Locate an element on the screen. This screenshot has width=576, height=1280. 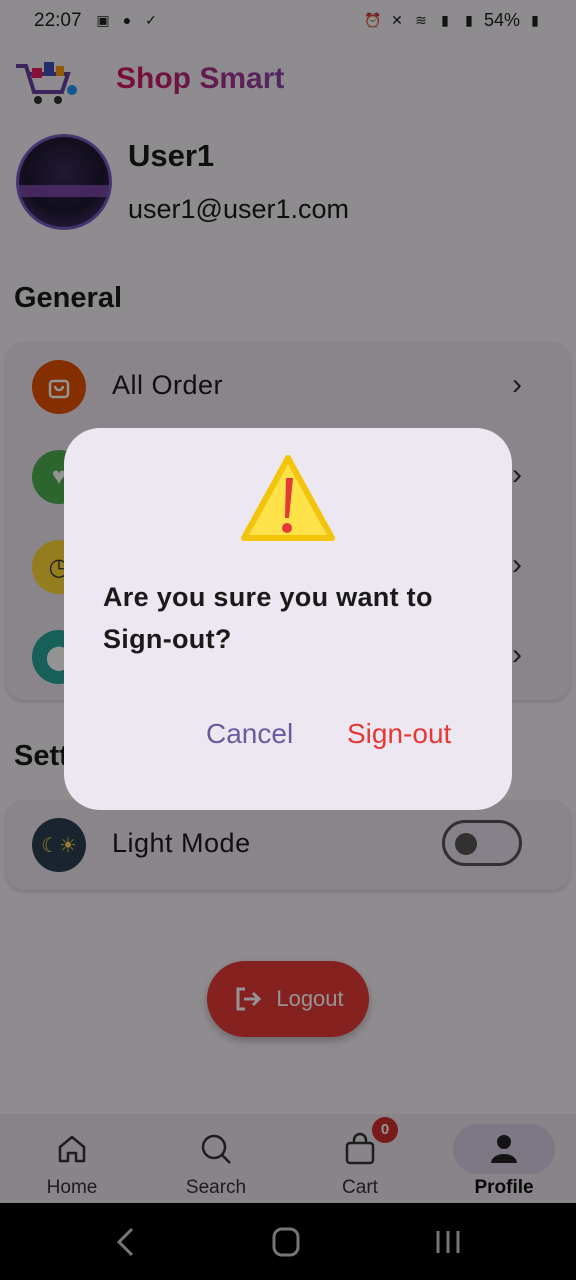
cancel-button: Cancel is located at coordinates (249, 734).